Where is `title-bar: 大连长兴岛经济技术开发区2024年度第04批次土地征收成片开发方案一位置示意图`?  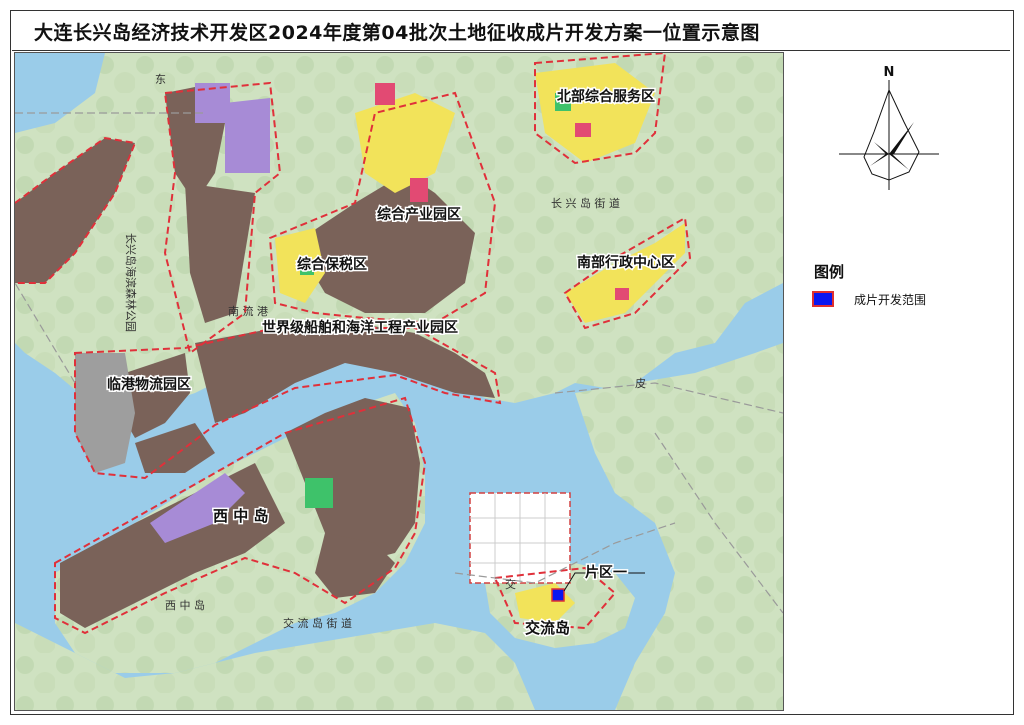 title-bar: 大连长兴岛经济技术开发区2024年度第04批次土地征收成片开发方案一位置示意图 is located at coordinates (511, 31).